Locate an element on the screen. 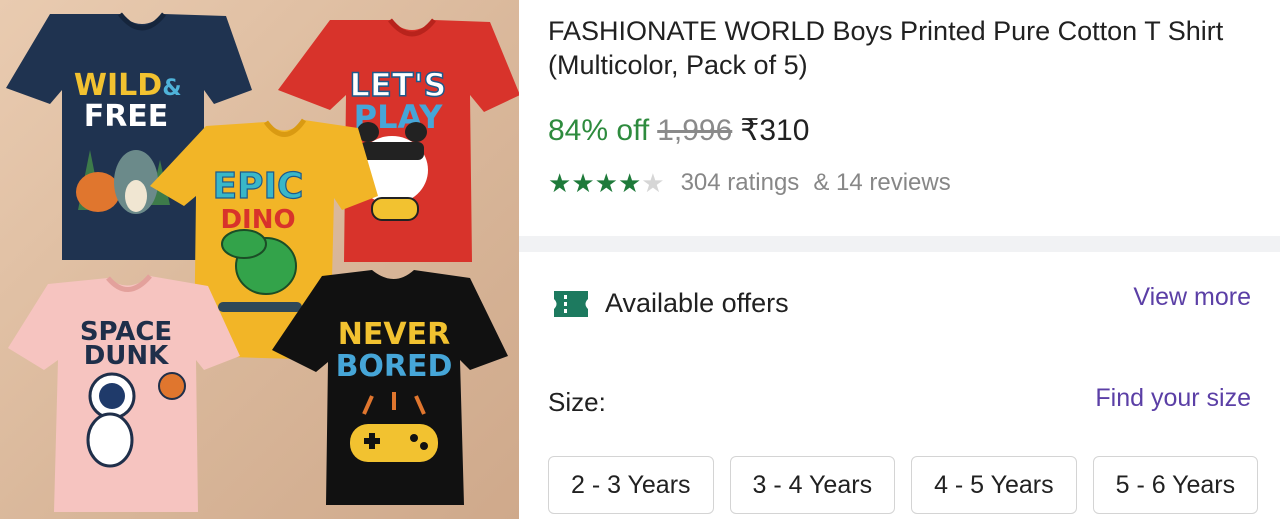 The width and height of the screenshot is (1280, 519). shirt-navy-line1: WILD is located at coordinates (118, 85).